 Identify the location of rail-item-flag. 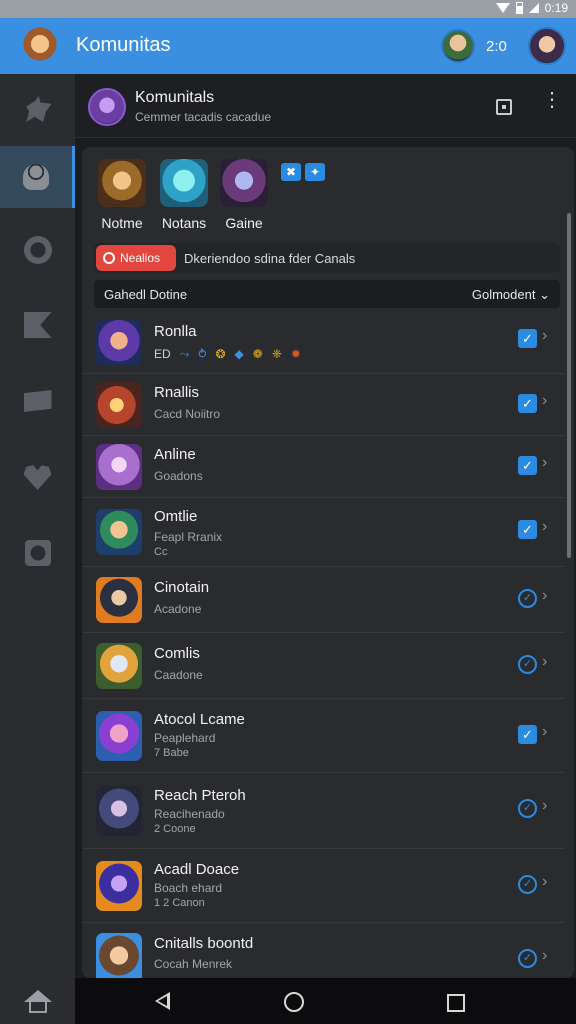
(37, 325).